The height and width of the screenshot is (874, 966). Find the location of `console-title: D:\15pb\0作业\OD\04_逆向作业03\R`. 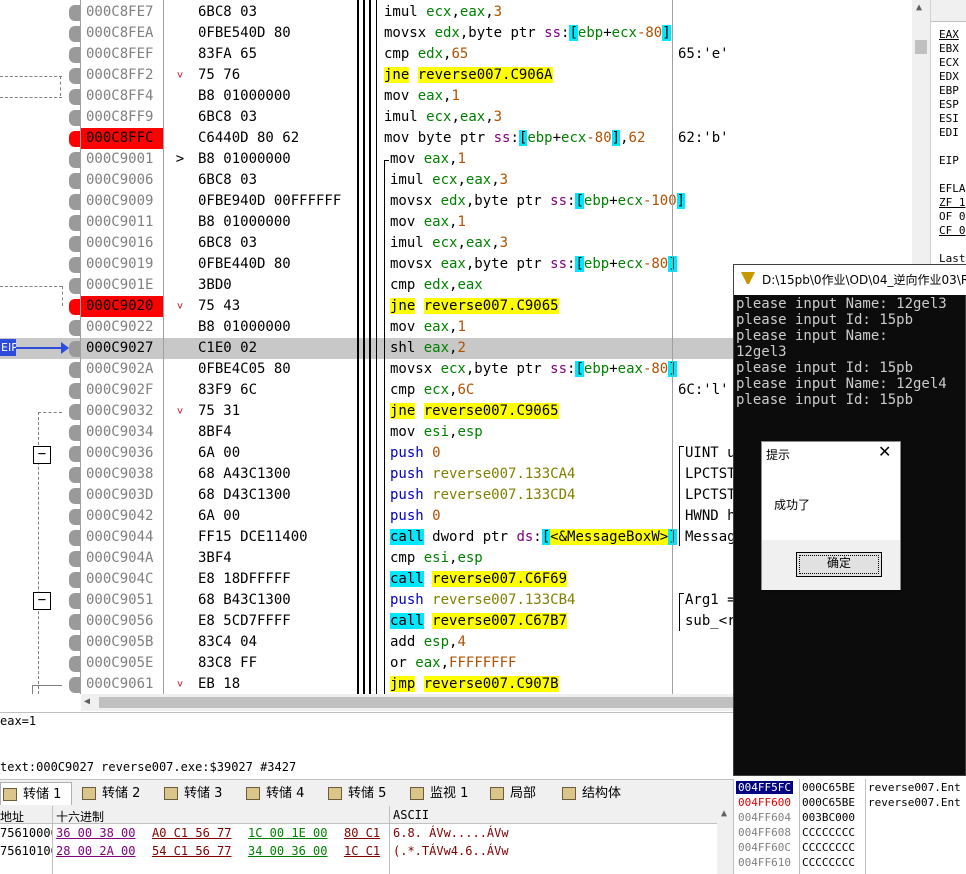

console-title: D:\15pb\0作业\OD\04_逆向作业03\R is located at coordinates (850, 280).